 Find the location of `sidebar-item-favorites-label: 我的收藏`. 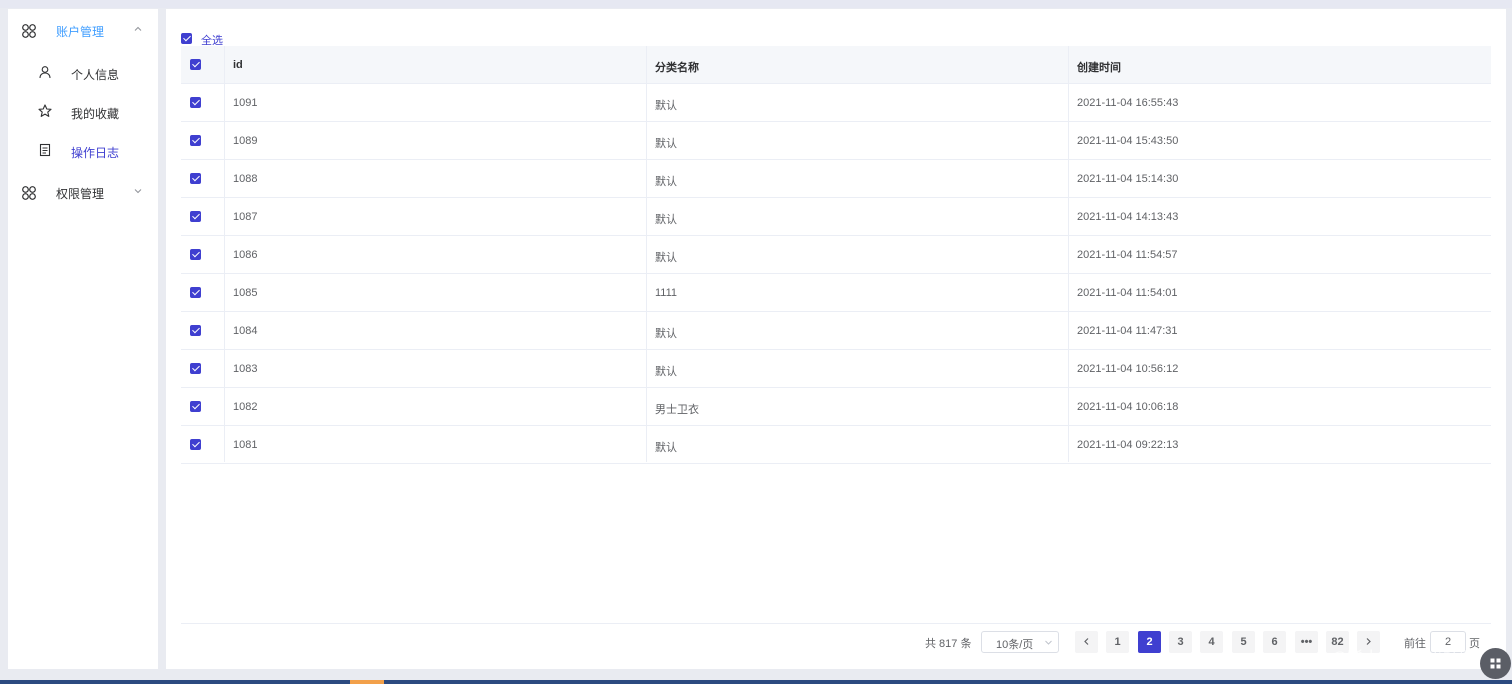

sidebar-item-favorites-label: 我的收藏 is located at coordinates (95, 114).